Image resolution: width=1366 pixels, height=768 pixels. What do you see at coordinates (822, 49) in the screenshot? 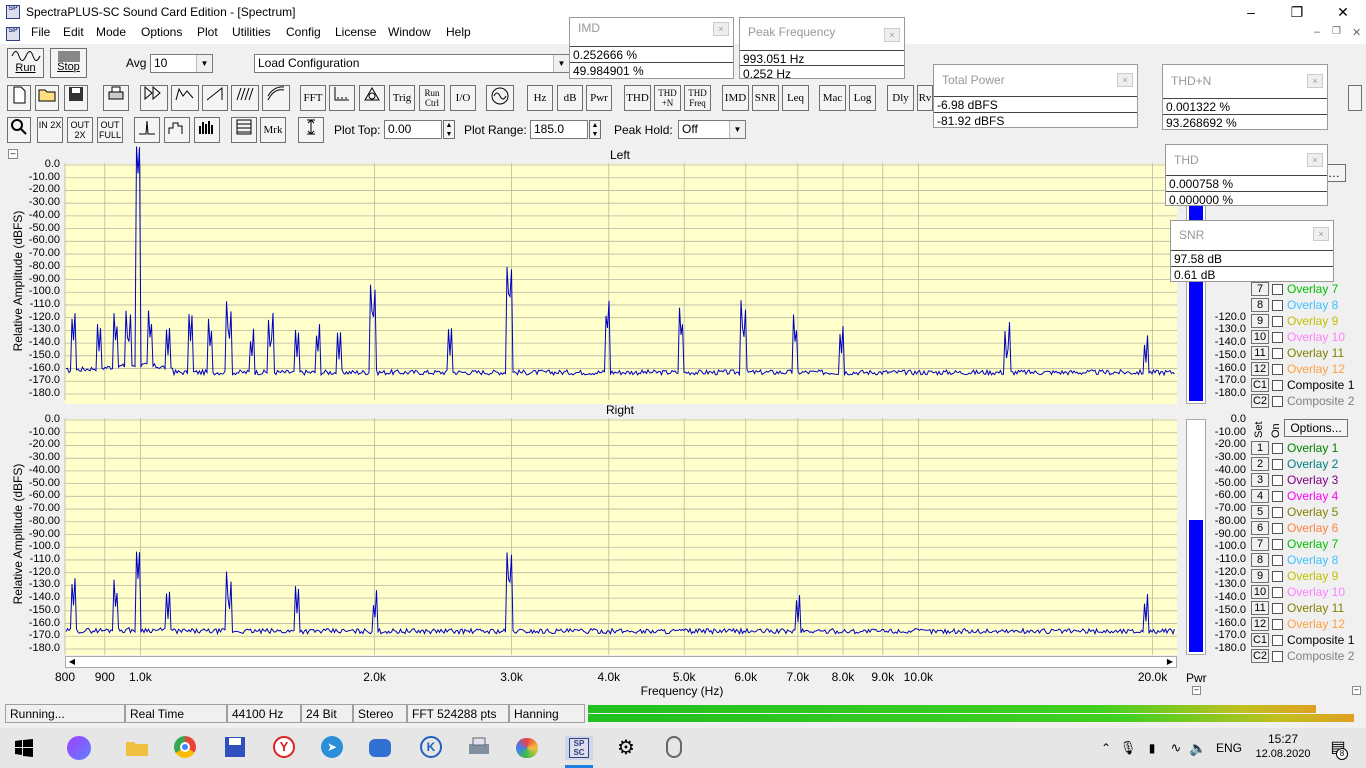
I see `peak-frequency-meter: Peak Frequency × 993.051 Hz 0.252 Hz` at bounding box center [822, 49].